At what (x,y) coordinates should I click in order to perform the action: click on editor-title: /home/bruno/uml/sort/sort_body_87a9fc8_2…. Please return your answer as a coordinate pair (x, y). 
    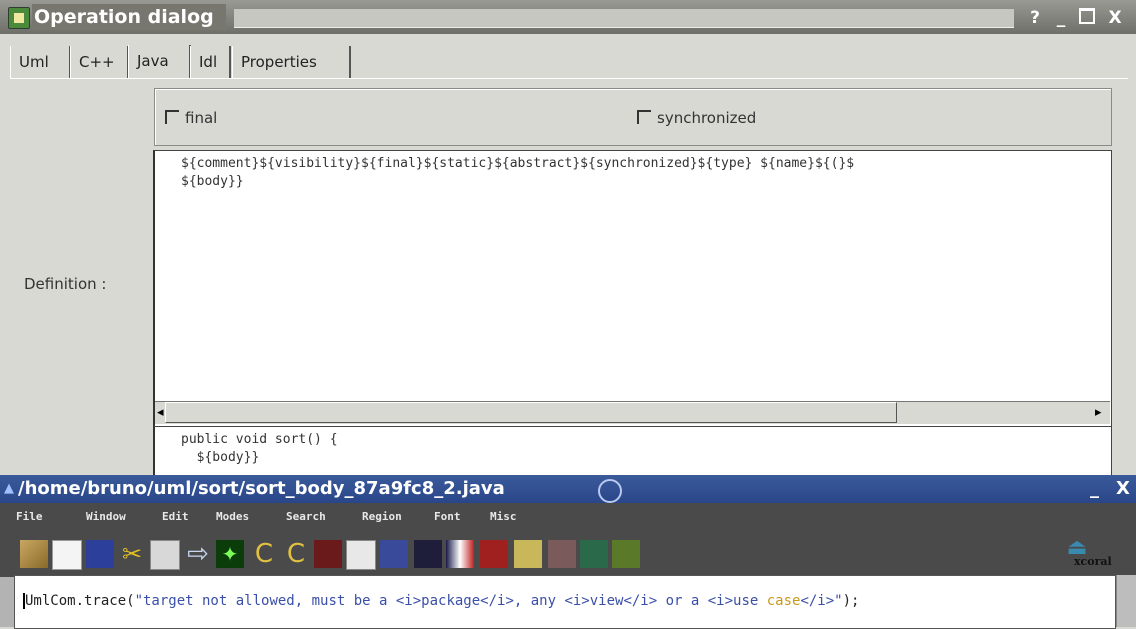
    Looking at the image, I should click on (261, 488).